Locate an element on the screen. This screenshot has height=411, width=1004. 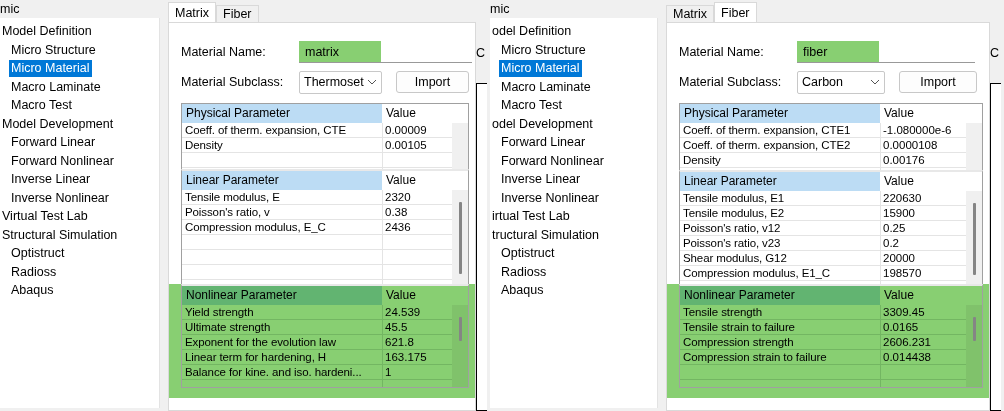
table-cell-text: Linear term for hardening, H is located at coordinates (256, 357).